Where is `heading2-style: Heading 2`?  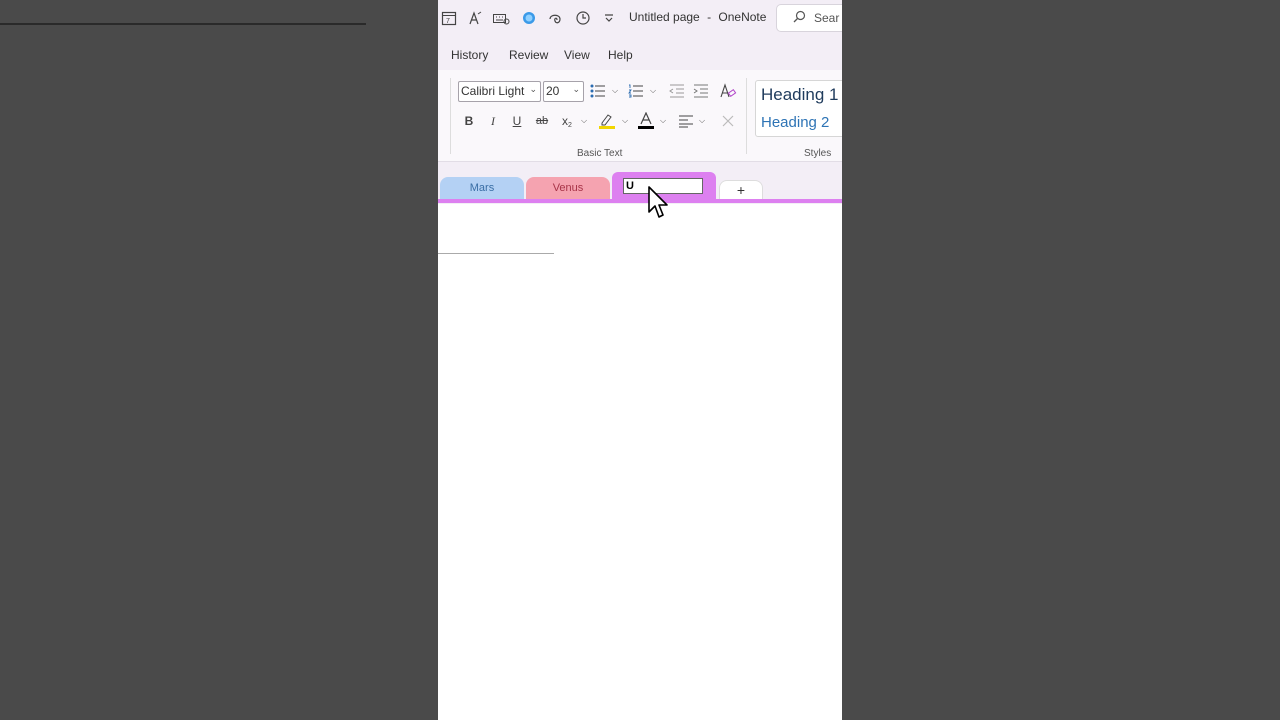
heading2-style: Heading 2 is located at coordinates (795, 122).